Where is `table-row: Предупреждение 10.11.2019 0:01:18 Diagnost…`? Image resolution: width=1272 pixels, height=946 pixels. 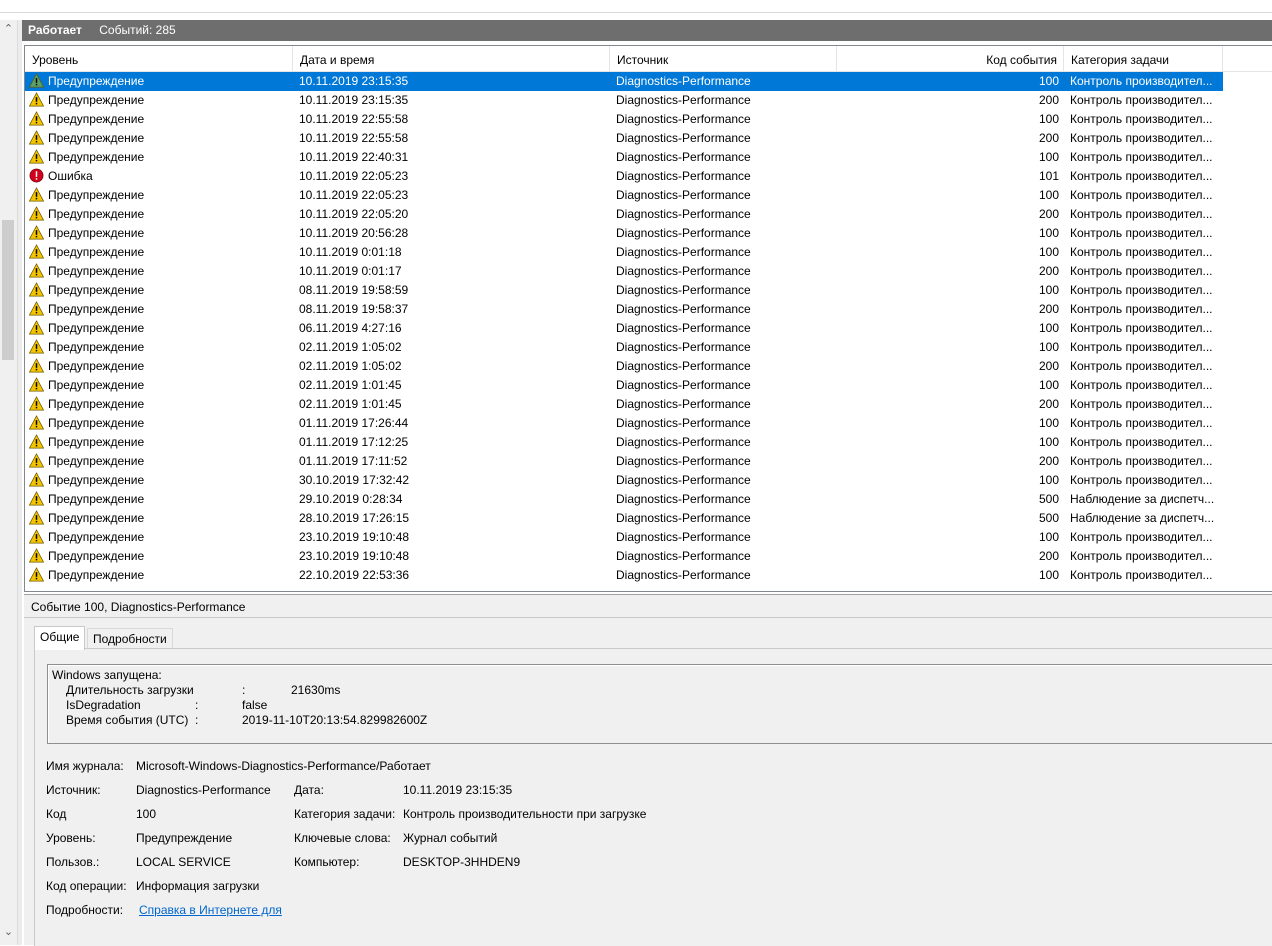
table-row: Предупреждение 10.11.2019 0:01:18 Diagnost… is located at coordinates (624, 252).